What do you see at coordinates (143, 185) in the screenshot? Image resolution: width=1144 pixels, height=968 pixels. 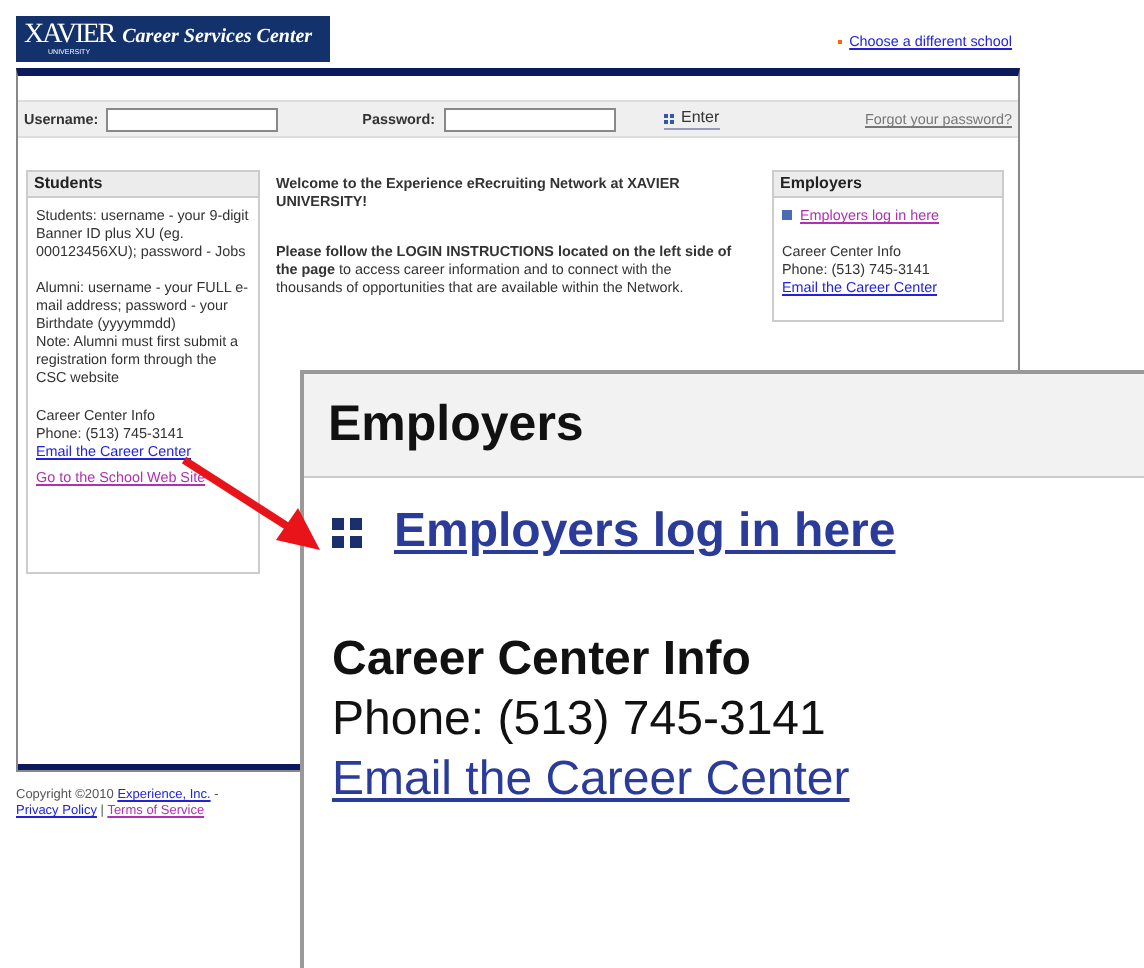 I see `panel-title: Students` at bounding box center [143, 185].